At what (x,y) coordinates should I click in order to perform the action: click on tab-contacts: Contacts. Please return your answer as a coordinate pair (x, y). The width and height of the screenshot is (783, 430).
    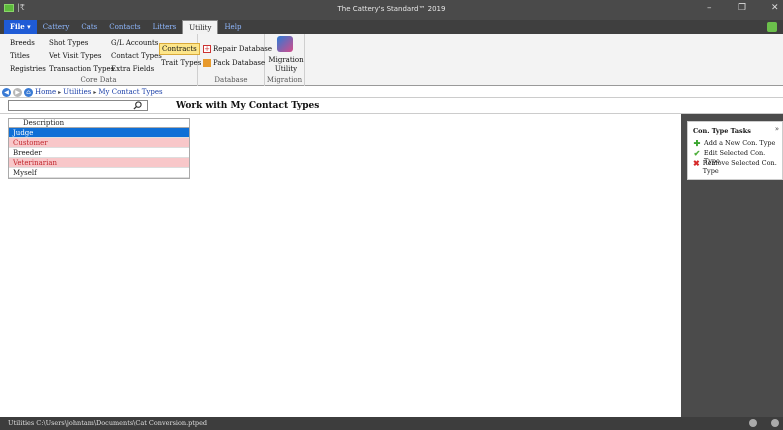
    Looking at the image, I should click on (124, 27).